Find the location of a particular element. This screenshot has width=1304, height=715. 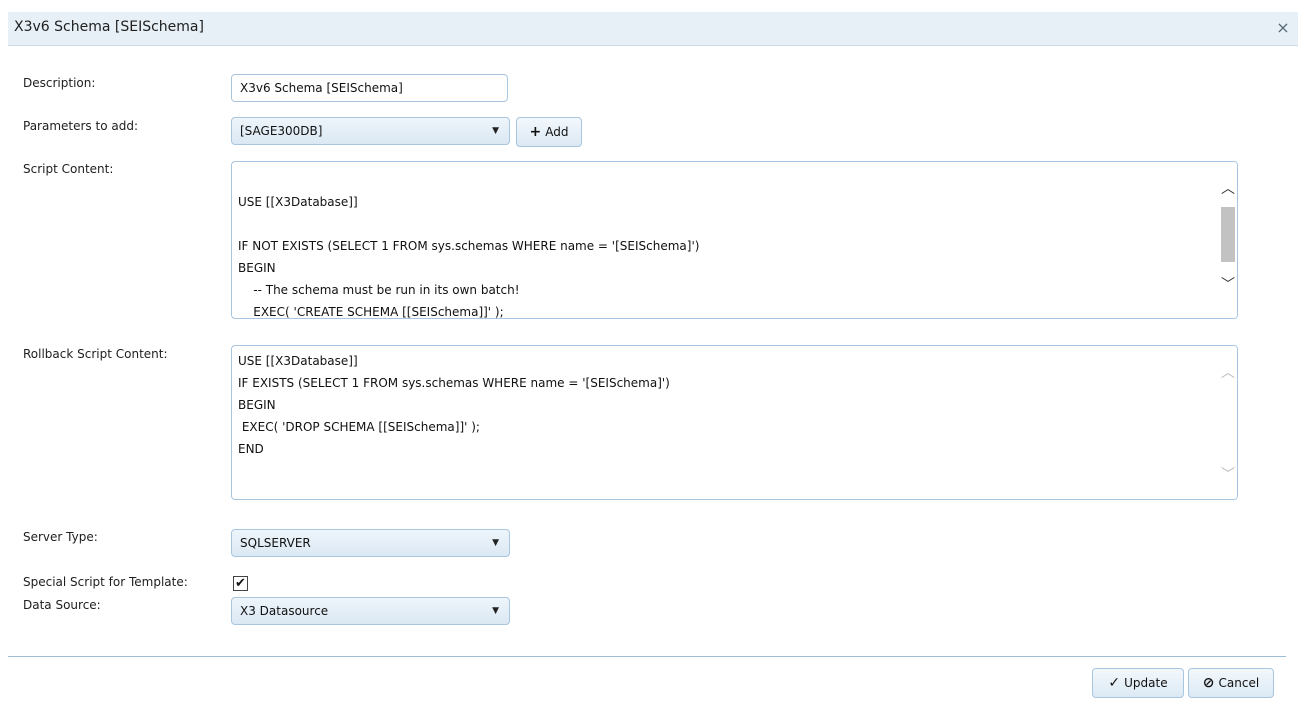

data-source-select: X3 Datasource ▼ is located at coordinates (370, 611).